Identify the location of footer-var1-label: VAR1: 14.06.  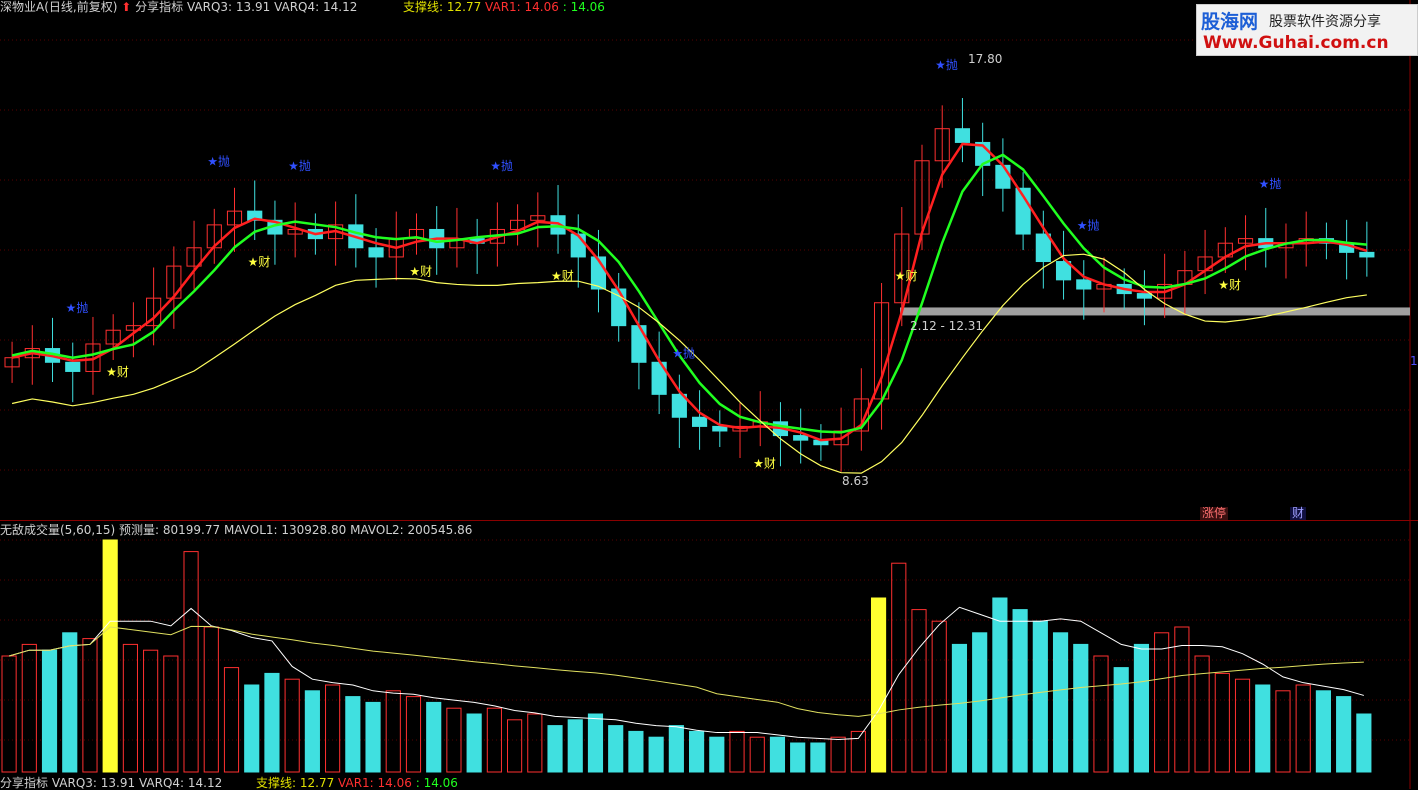
(375, 783).